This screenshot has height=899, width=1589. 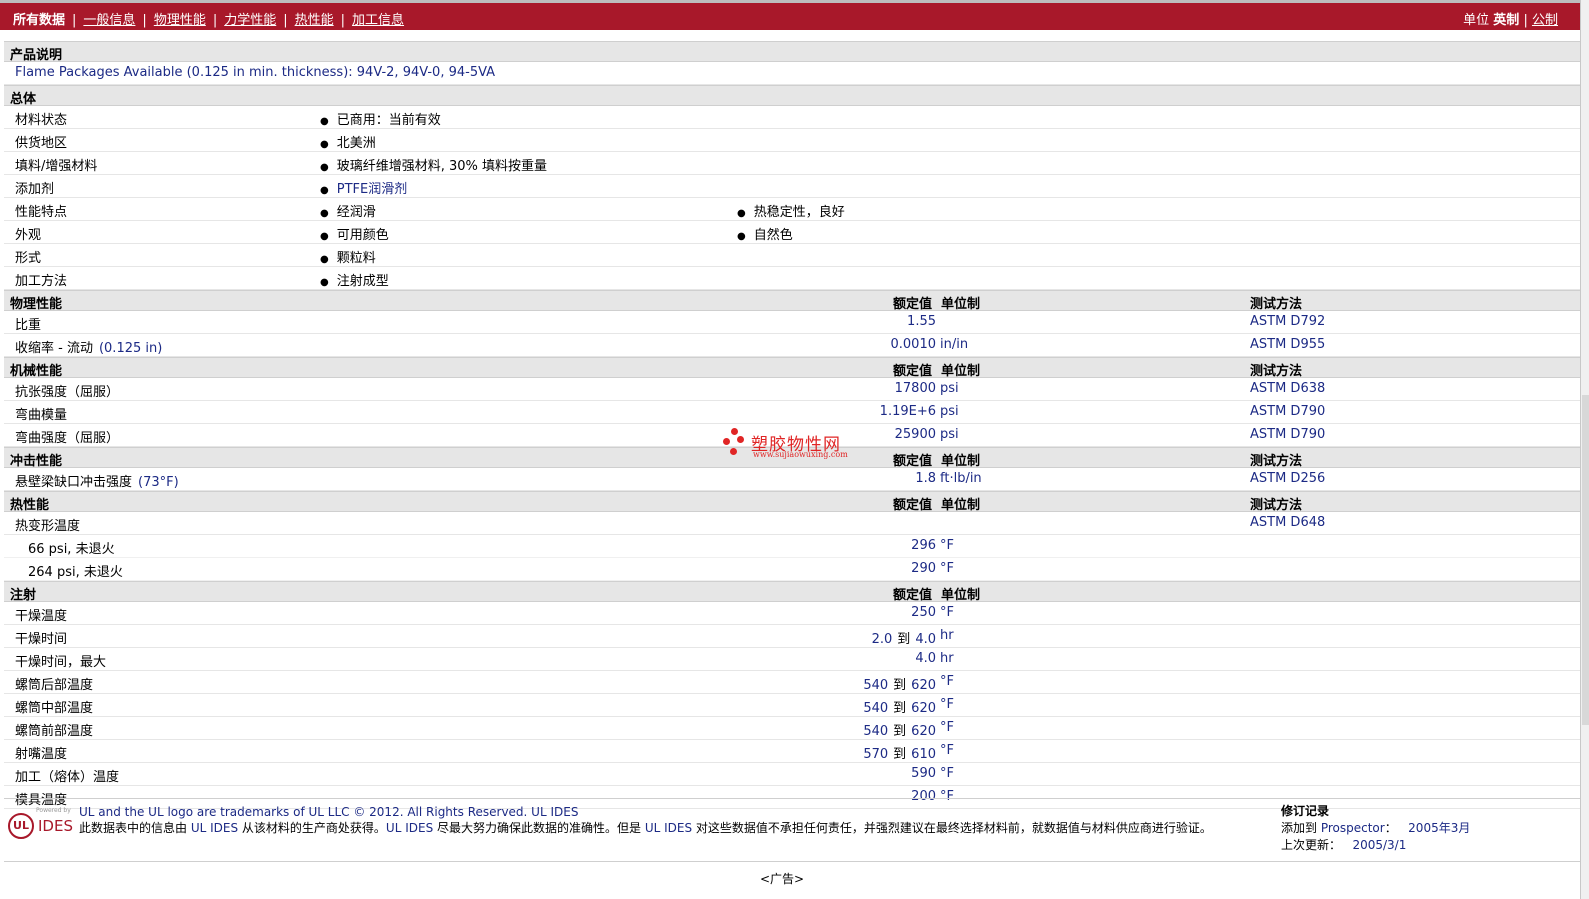 What do you see at coordinates (356, 143) in the screenshot?
I see `bullet-text: 北美洲` at bounding box center [356, 143].